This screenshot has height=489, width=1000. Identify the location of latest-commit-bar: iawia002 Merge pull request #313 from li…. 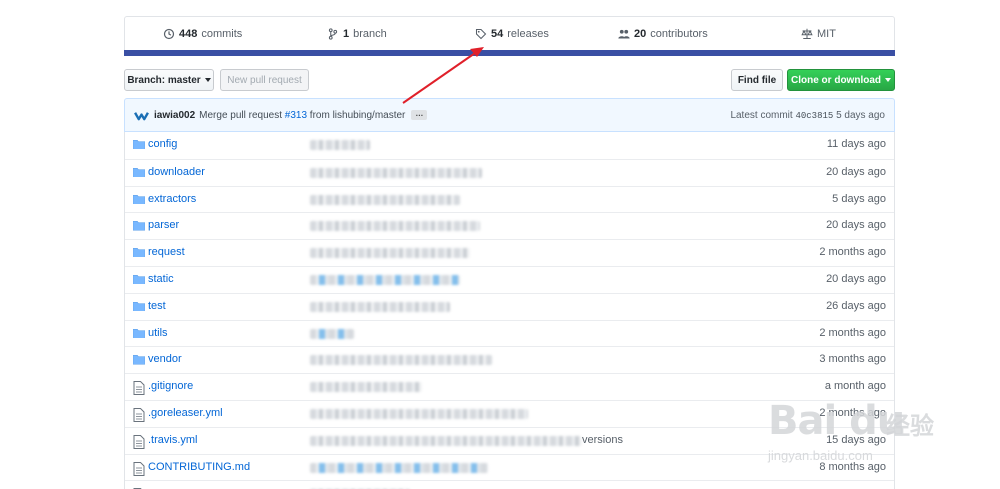
(509, 115).